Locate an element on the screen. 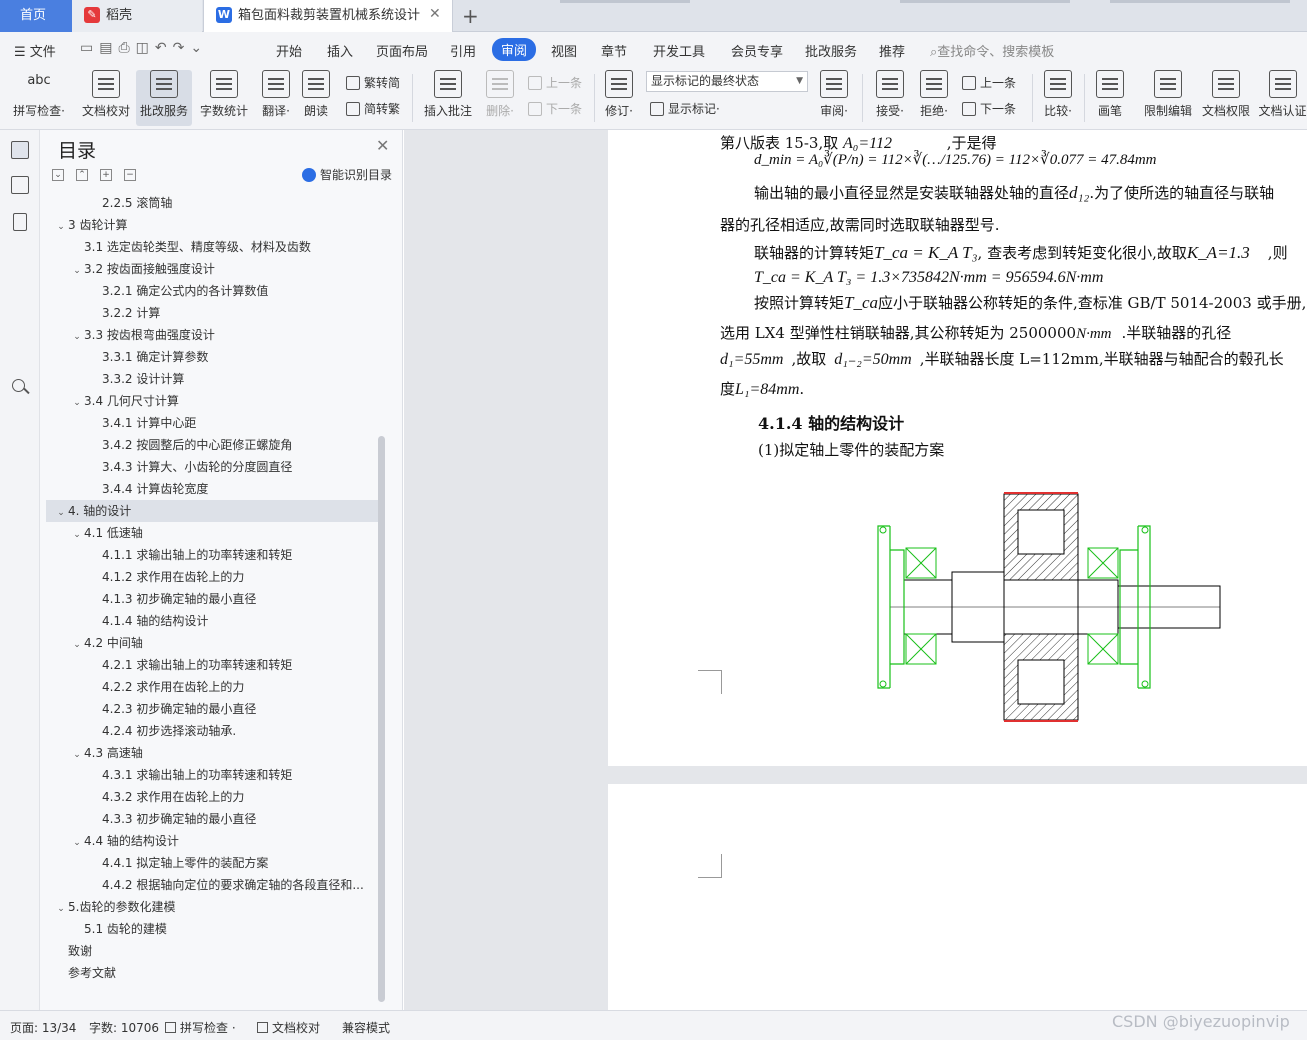 This screenshot has width=1307, height=1040. toc-item: ⌄ 4.4 轴的结构设计 is located at coordinates (212, 841).